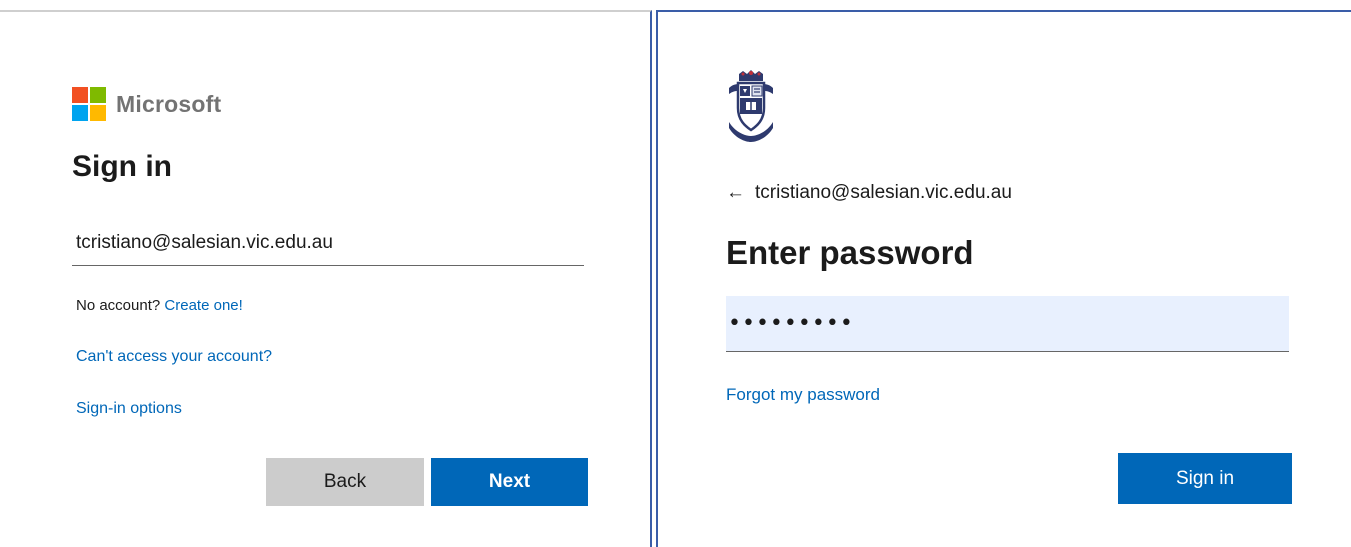  Describe the element at coordinates (751, 106) in the screenshot. I see `school-crest-logo` at that location.